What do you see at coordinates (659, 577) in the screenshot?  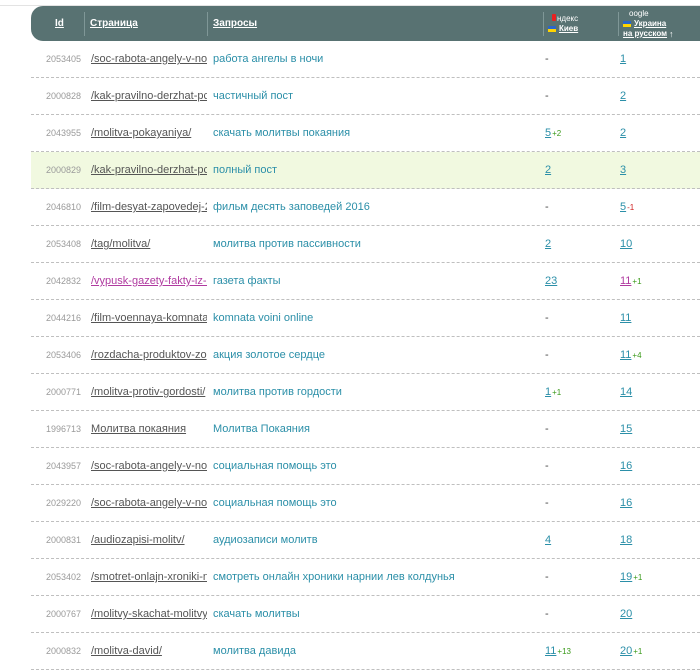 I see `google-position: 19 +1` at bounding box center [659, 577].